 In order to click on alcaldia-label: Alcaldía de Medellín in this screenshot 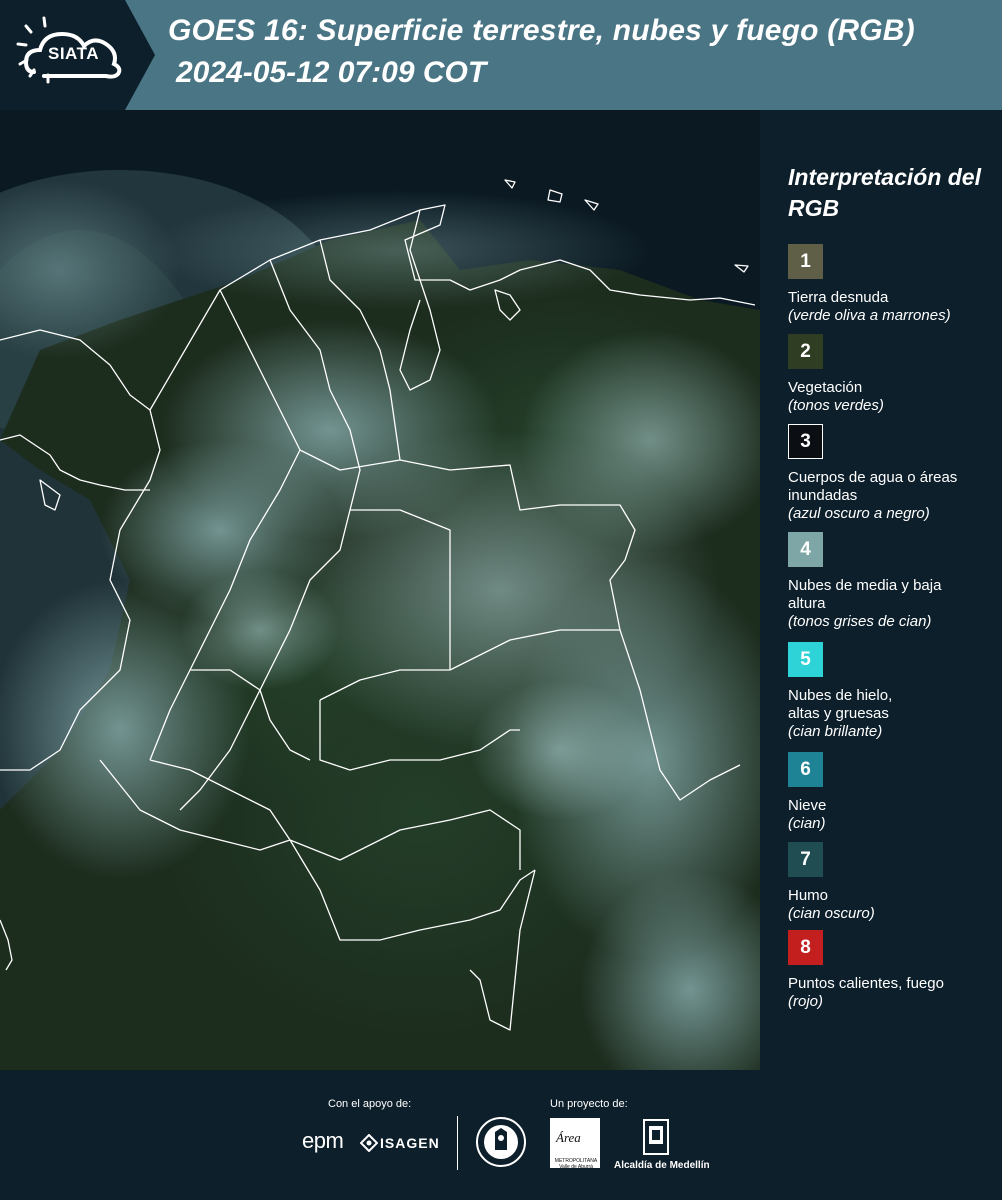, I will do `click(662, 1165)`.